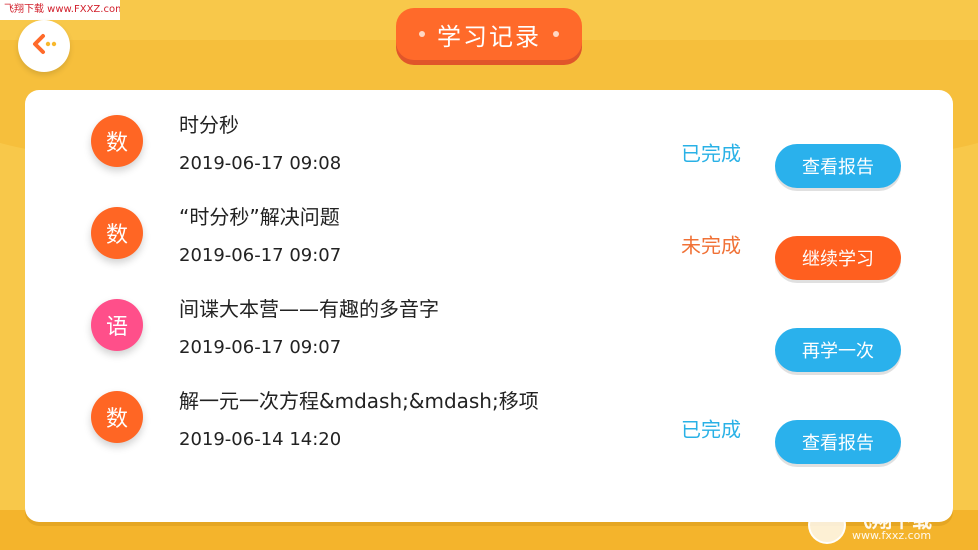 The width and height of the screenshot is (978, 550). I want to click on lesson-title: 间谍大本营——有趣的多音字, so click(309, 309).